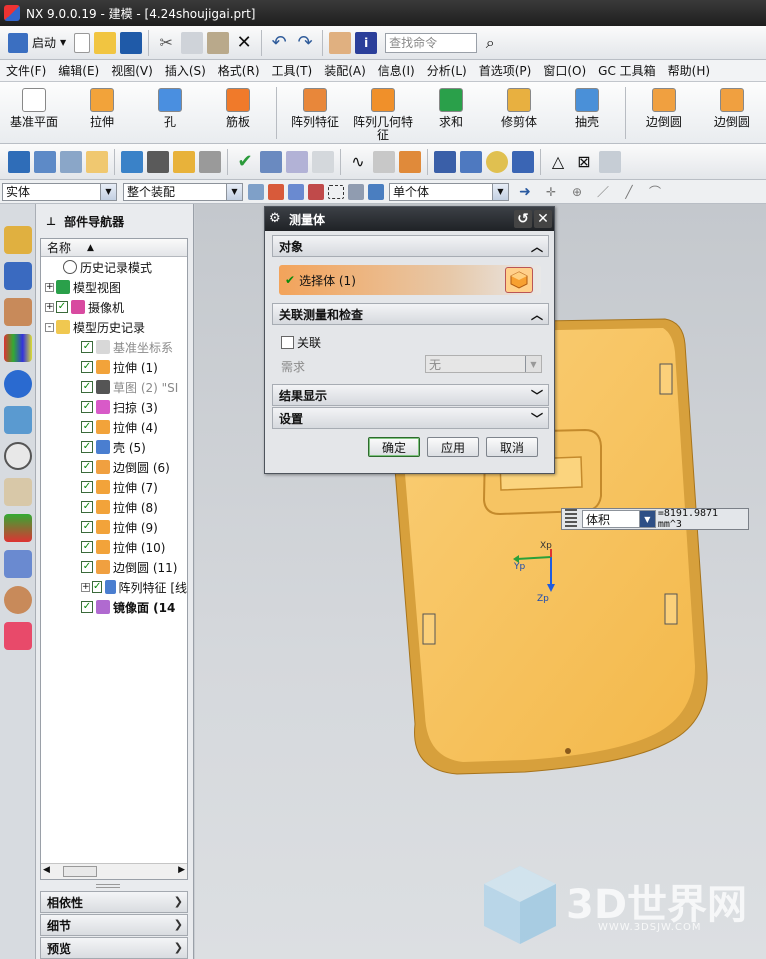  Describe the element at coordinates (336, 191) in the screenshot. I see `rectangle-select-icon` at that location.